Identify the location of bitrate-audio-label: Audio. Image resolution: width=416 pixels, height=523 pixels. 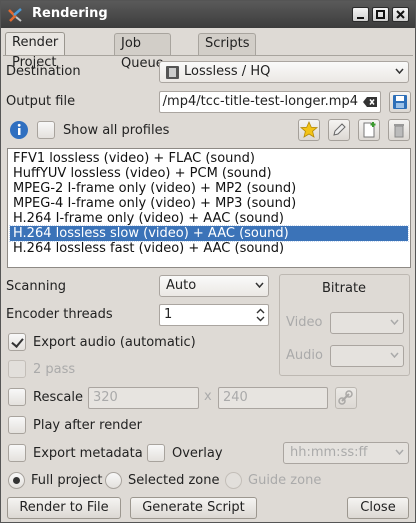
(304, 355).